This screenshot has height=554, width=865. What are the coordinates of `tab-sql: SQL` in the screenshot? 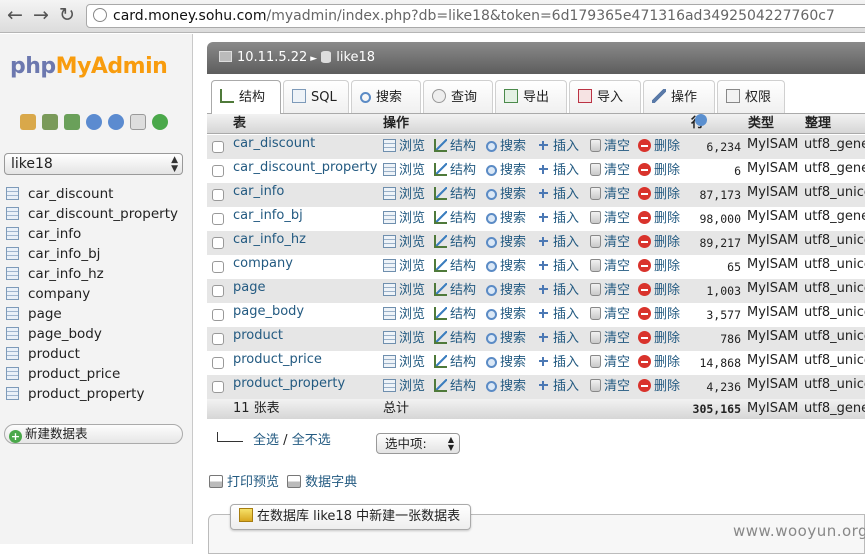 It's located at (316, 96).